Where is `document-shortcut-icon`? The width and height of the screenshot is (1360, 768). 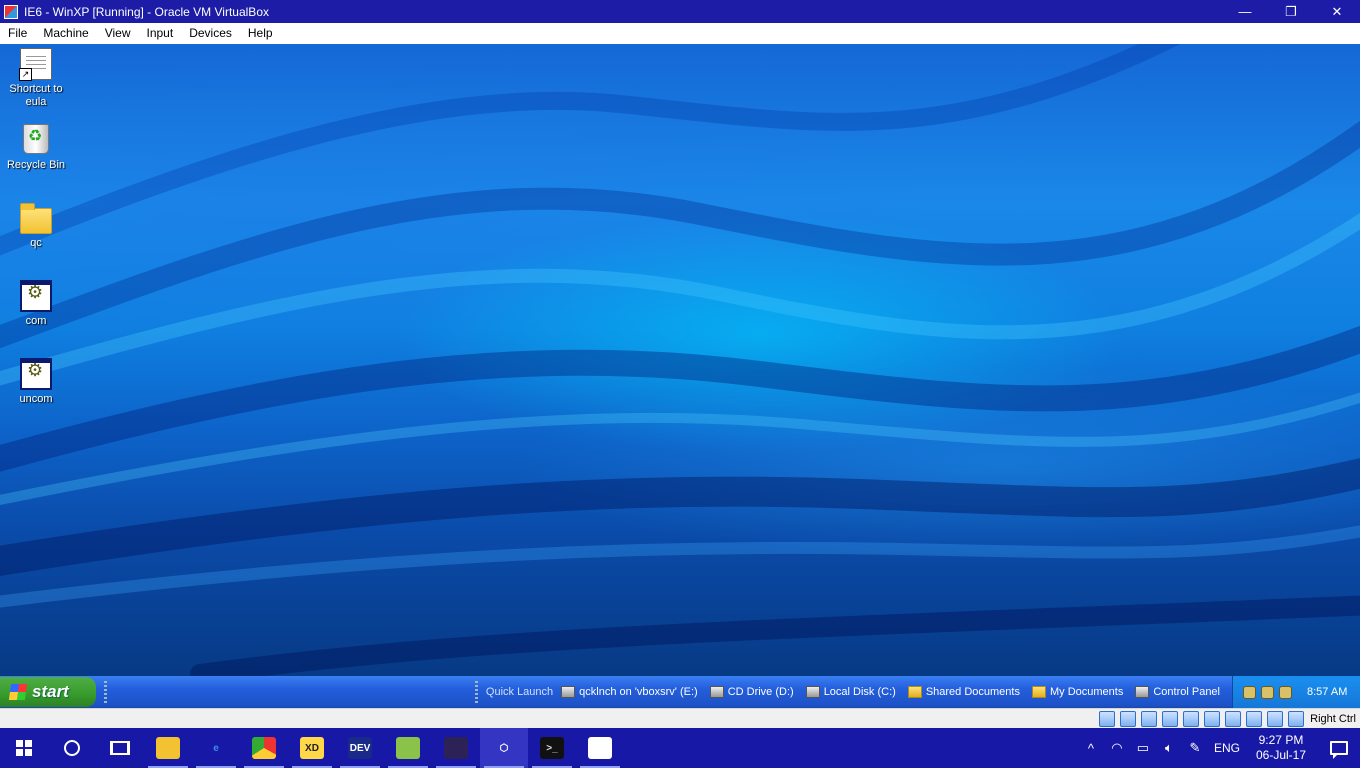
document-shortcut-icon is located at coordinates (35, 64).